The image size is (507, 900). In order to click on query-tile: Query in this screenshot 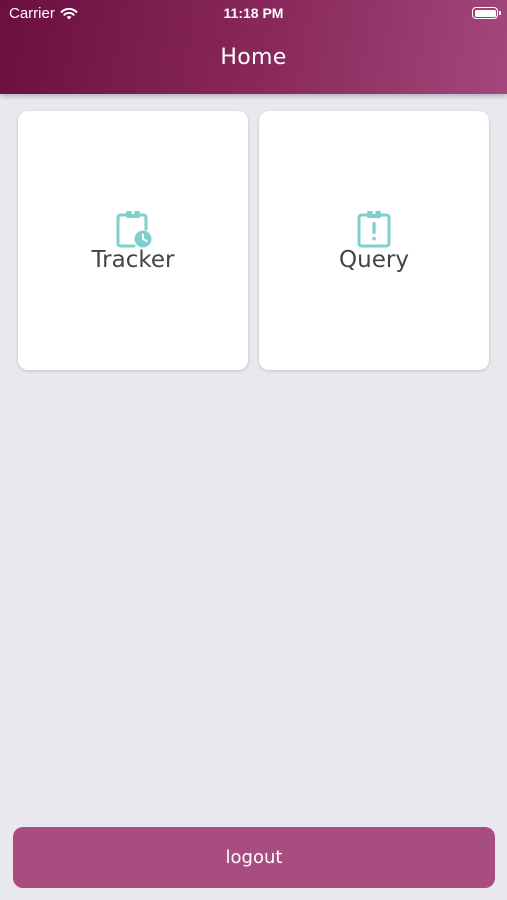, I will do `click(374, 240)`.